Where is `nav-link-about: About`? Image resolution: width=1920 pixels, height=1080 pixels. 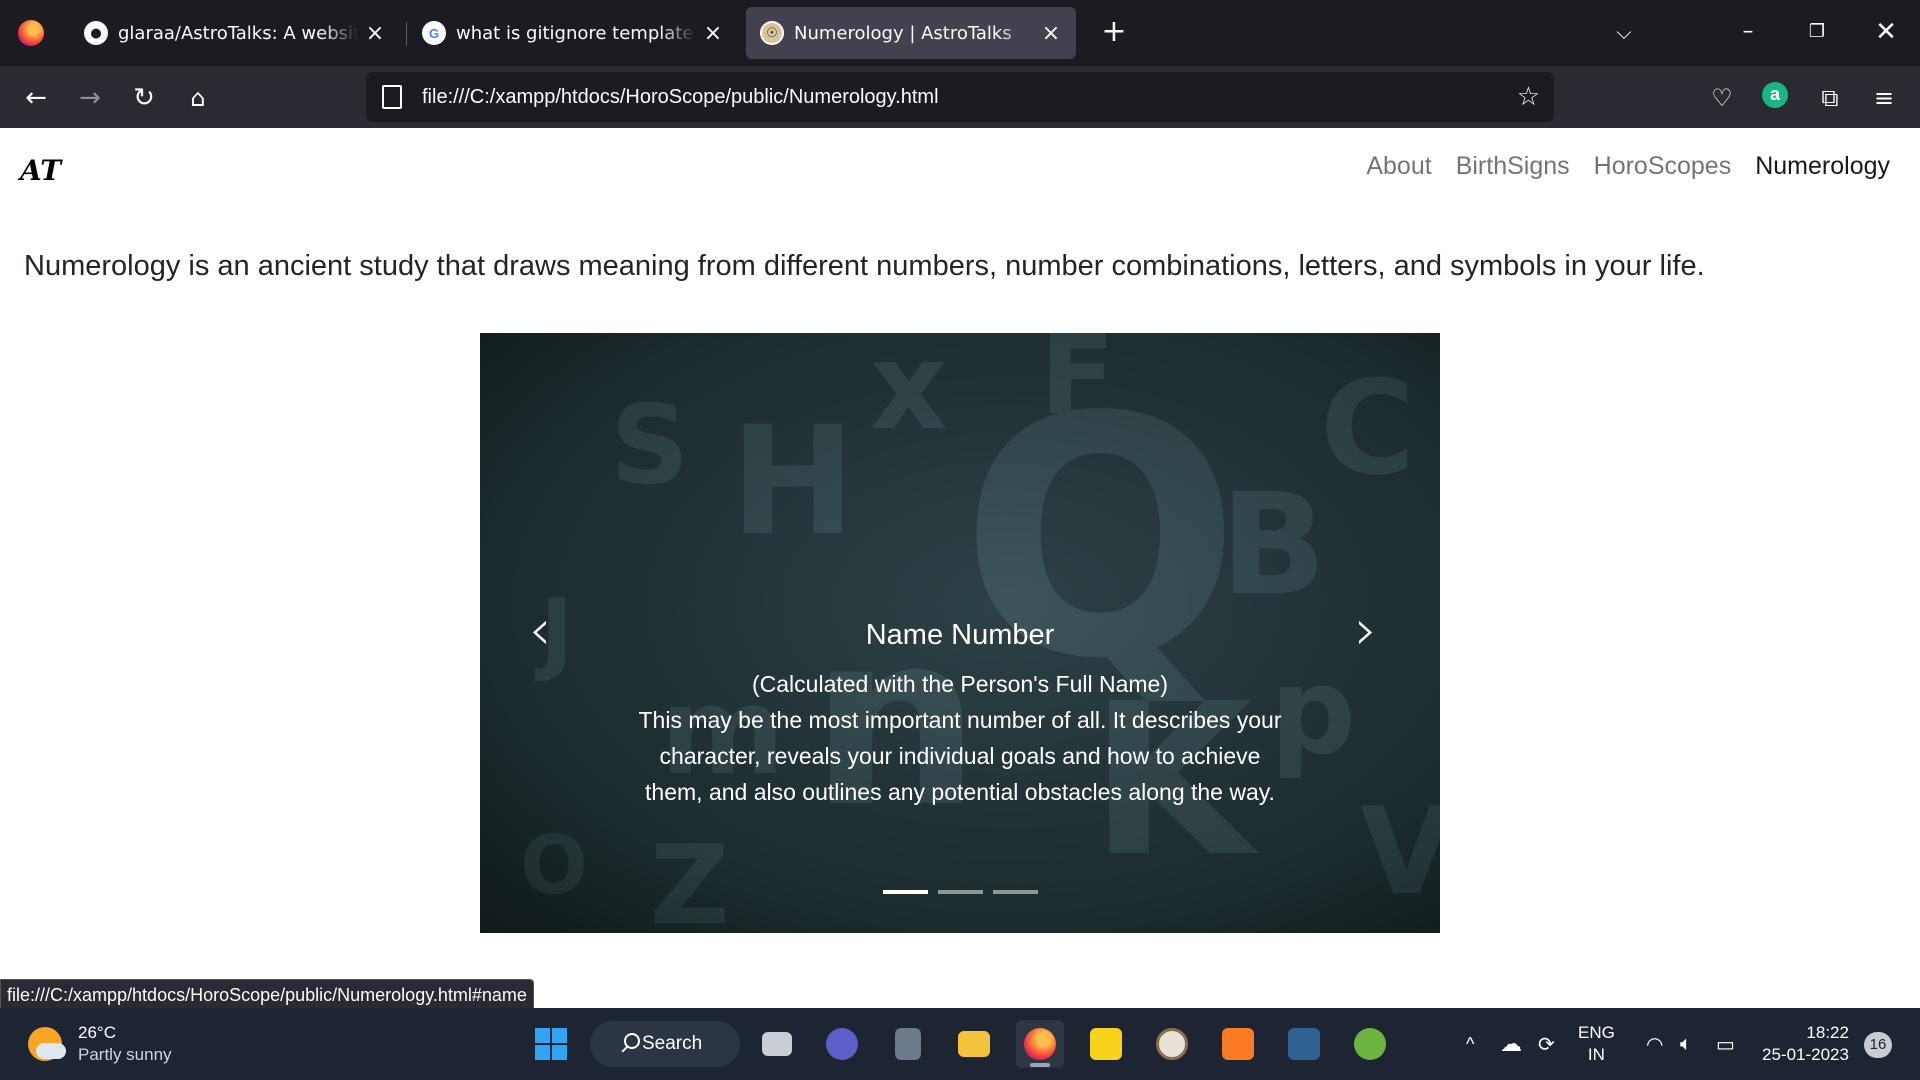 nav-link-about: About is located at coordinates (1398, 166).